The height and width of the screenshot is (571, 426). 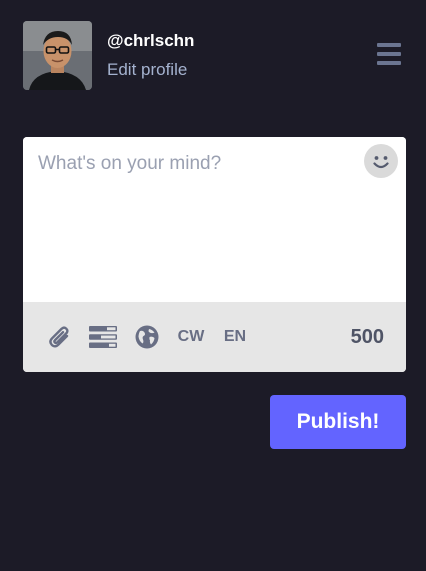 I want to click on attach-media-button, so click(x=60, y=337).